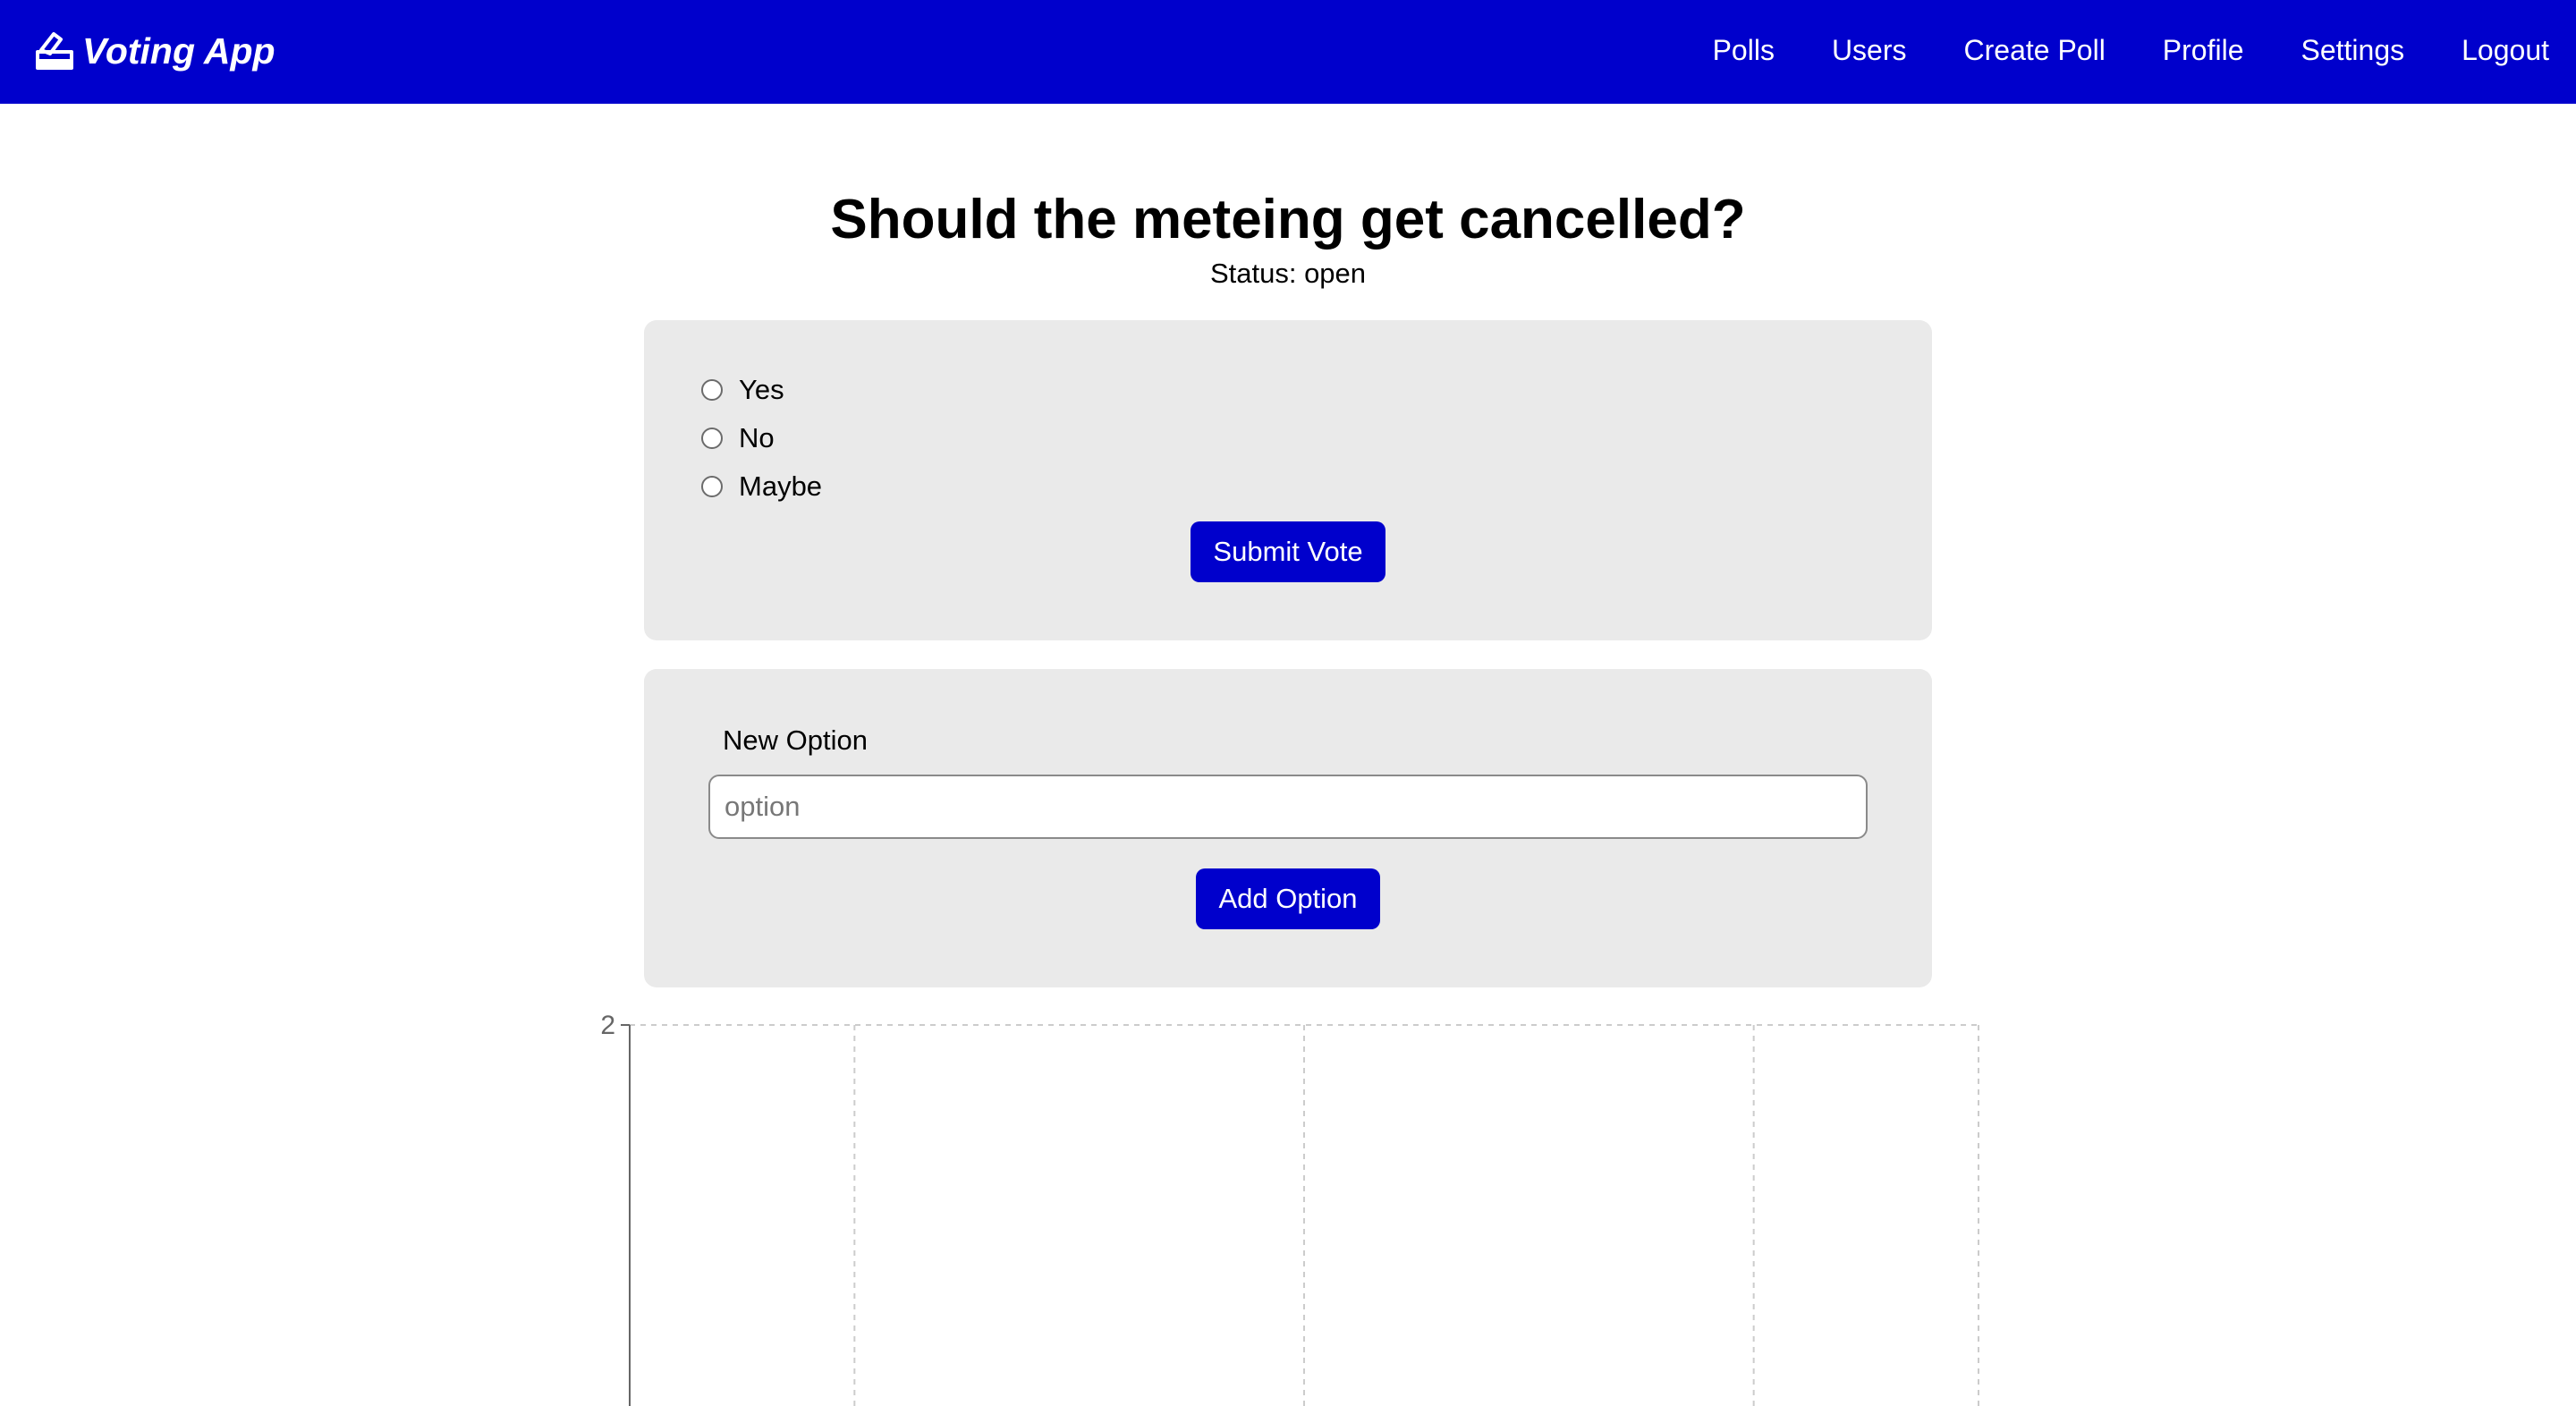 The height and width of the screenshot is (1406, 2576). What do you see at coordinates (1288, 220) in the screenshot?
I see `poll-title: Should the meteing get cancelled?` at bounding box center [1288, 220].